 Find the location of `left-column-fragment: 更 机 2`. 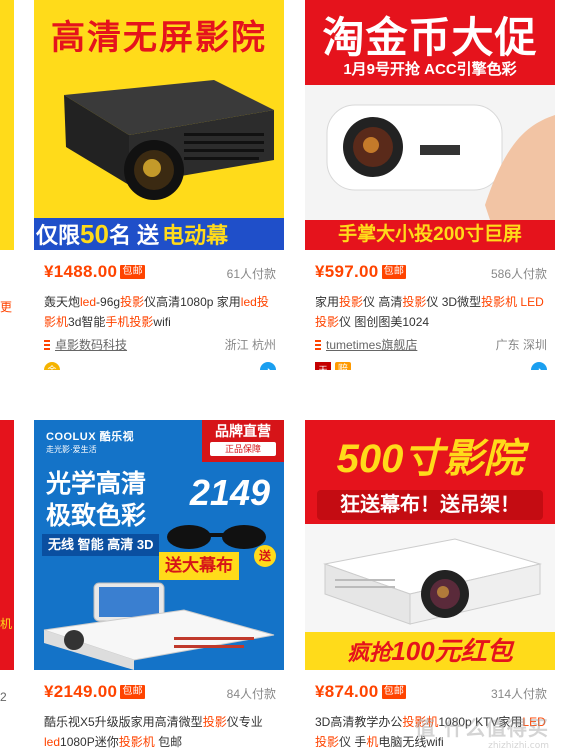

left-column-fragment: 更 机 2 is located at coordinates (7, 375).